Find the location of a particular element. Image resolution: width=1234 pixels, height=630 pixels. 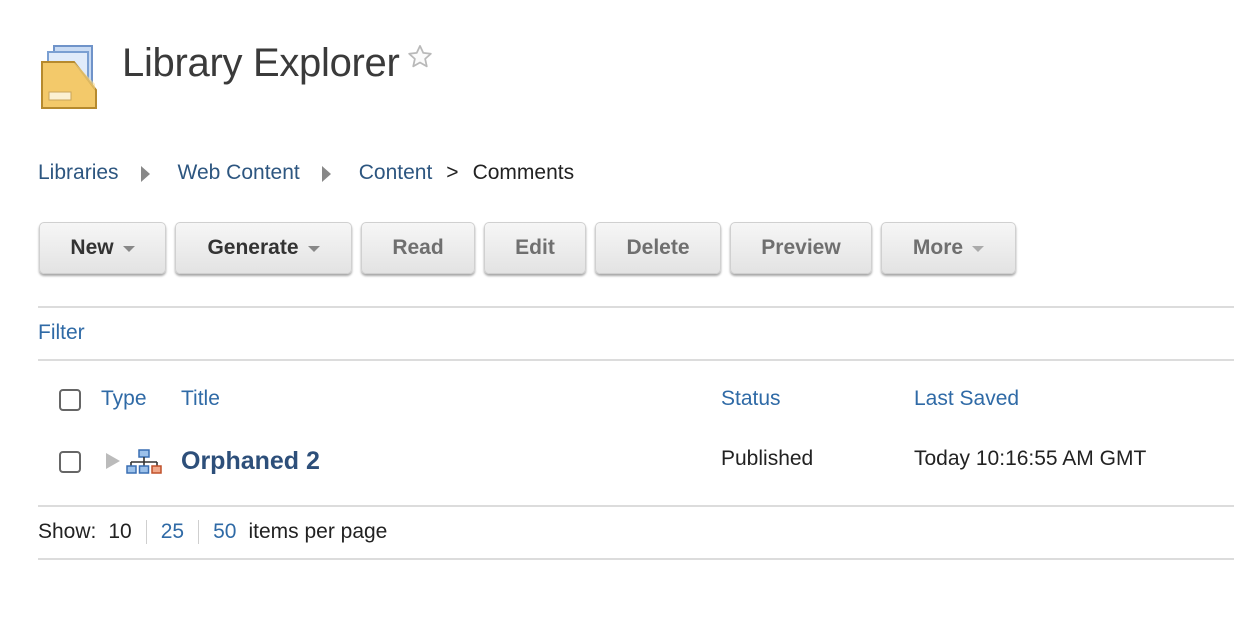

more-button-label: More is located at coordinates (938, 247).